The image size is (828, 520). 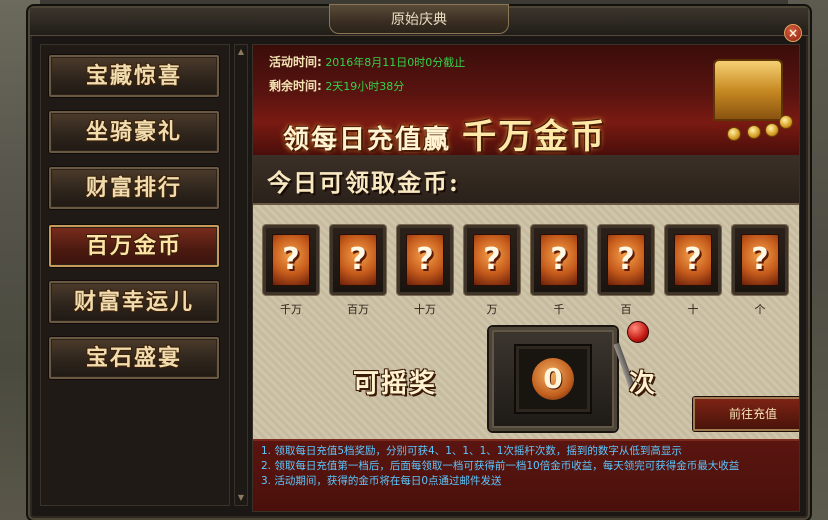 I want to click on titlebar: 原始庆典, so click(x=419, y=20).